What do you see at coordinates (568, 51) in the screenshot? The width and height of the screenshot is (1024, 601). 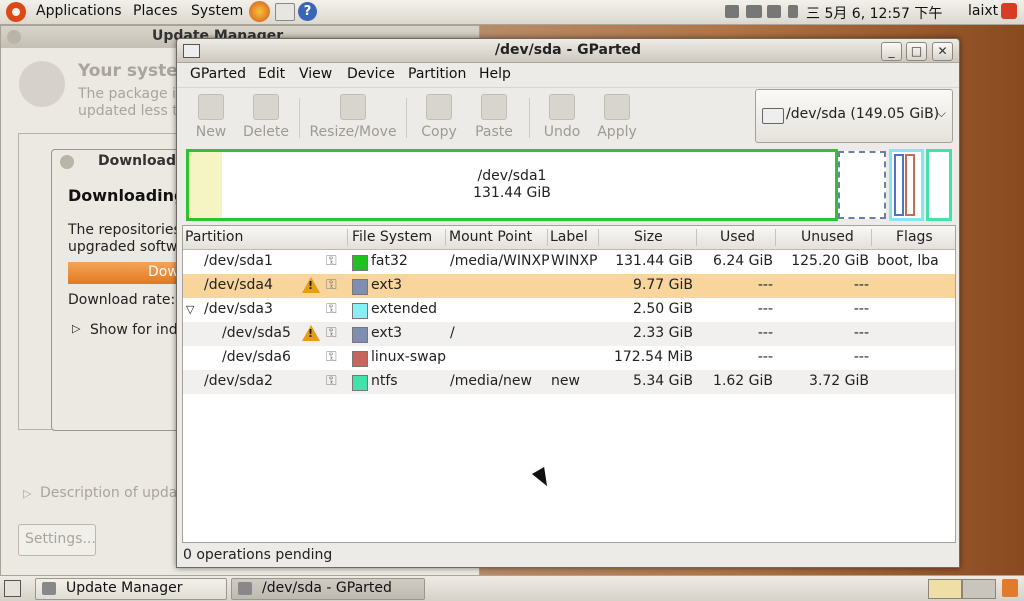 I see `gparted-titlebar: /dev/sda - GParted _ □ ✕` at bounding box center [568, 51].